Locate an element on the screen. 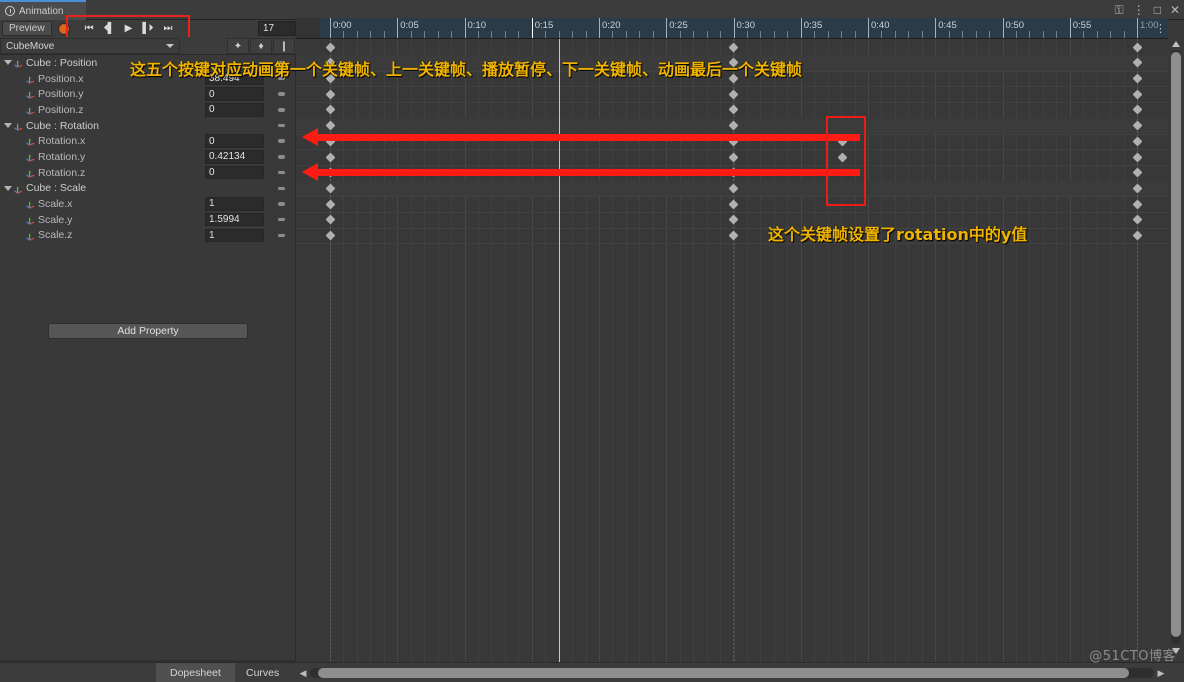 The image size is (1184, 682). vertical-scrollbar is located at coordinates (1176, 347).